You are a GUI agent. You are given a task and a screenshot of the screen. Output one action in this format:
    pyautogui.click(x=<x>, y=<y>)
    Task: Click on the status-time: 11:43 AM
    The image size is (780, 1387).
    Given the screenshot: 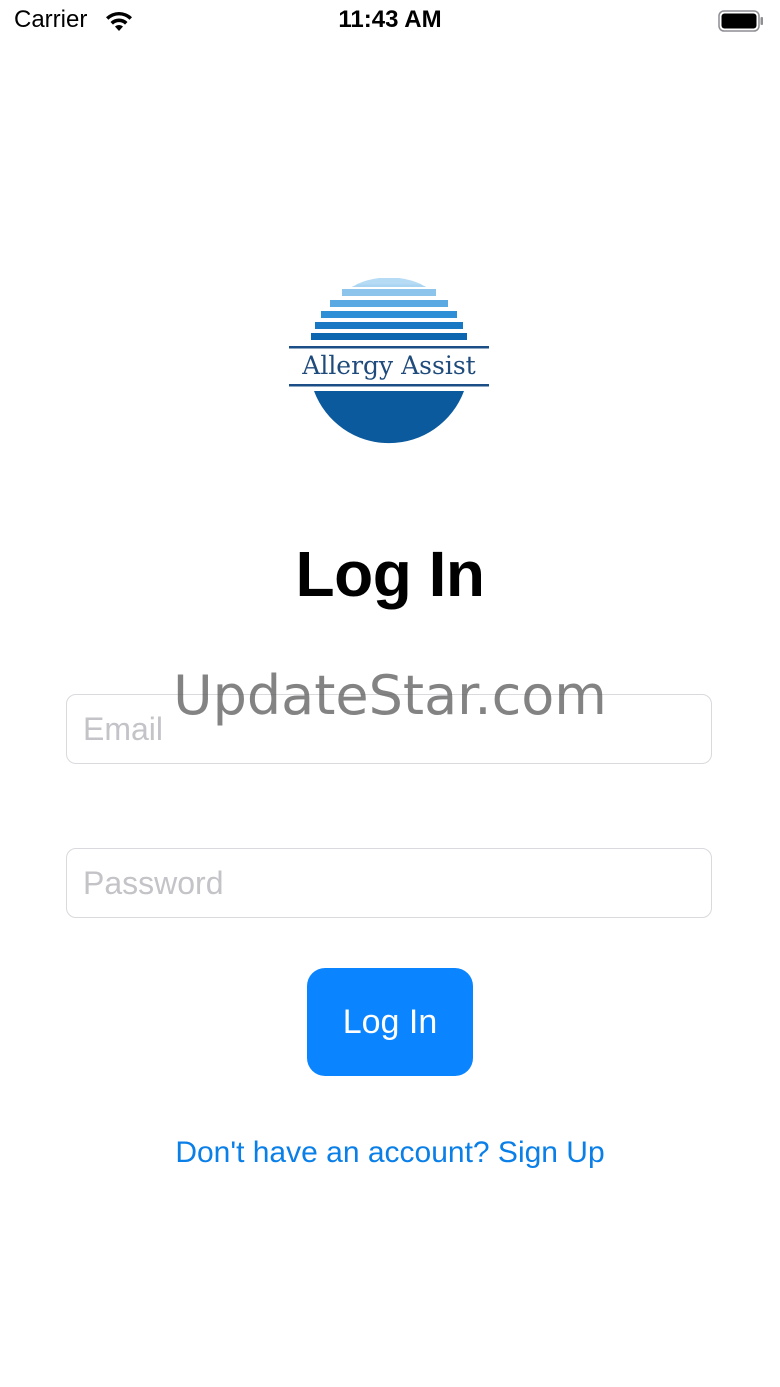 What is the action you would take?
    pyautogui.click(x=390, y=19)
    